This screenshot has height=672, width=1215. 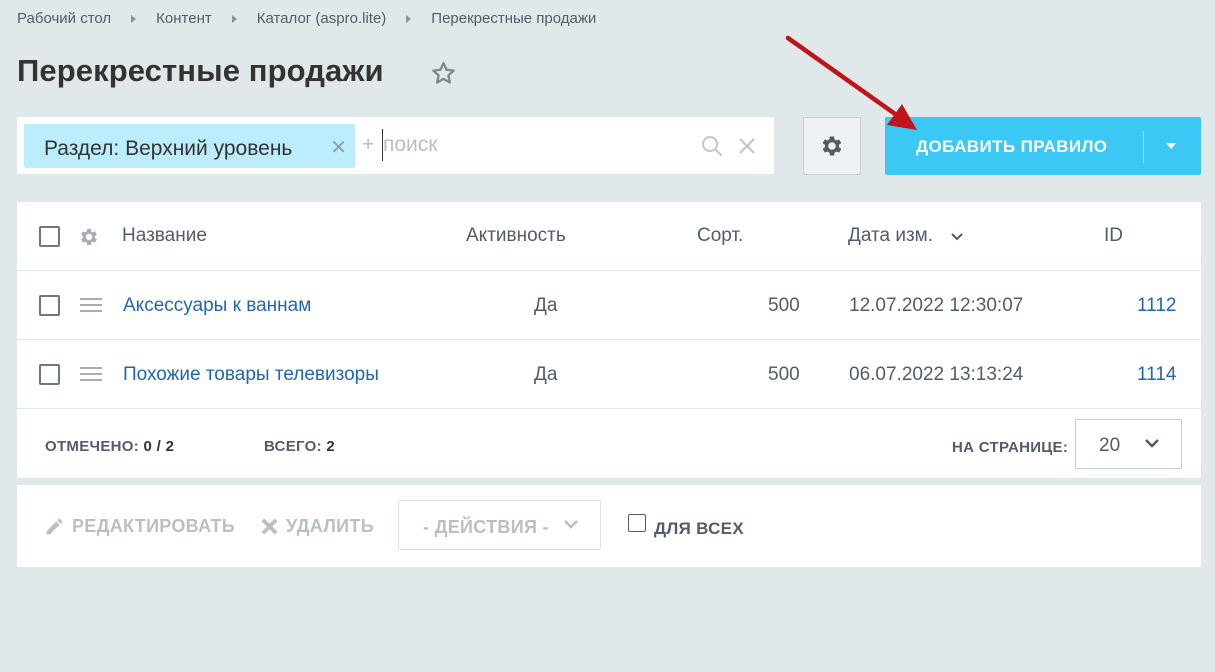 I want to click on column-header-sort: Сорт., so click(x=720, y=236).